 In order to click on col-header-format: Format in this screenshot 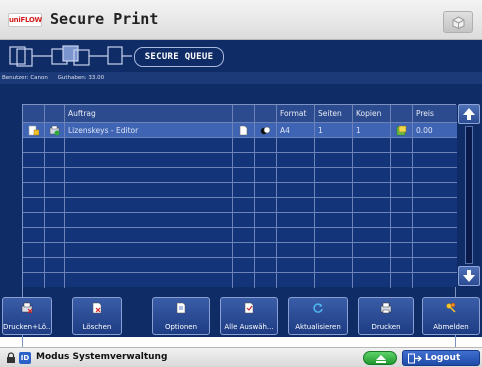, I will do `click(296, 113)`.